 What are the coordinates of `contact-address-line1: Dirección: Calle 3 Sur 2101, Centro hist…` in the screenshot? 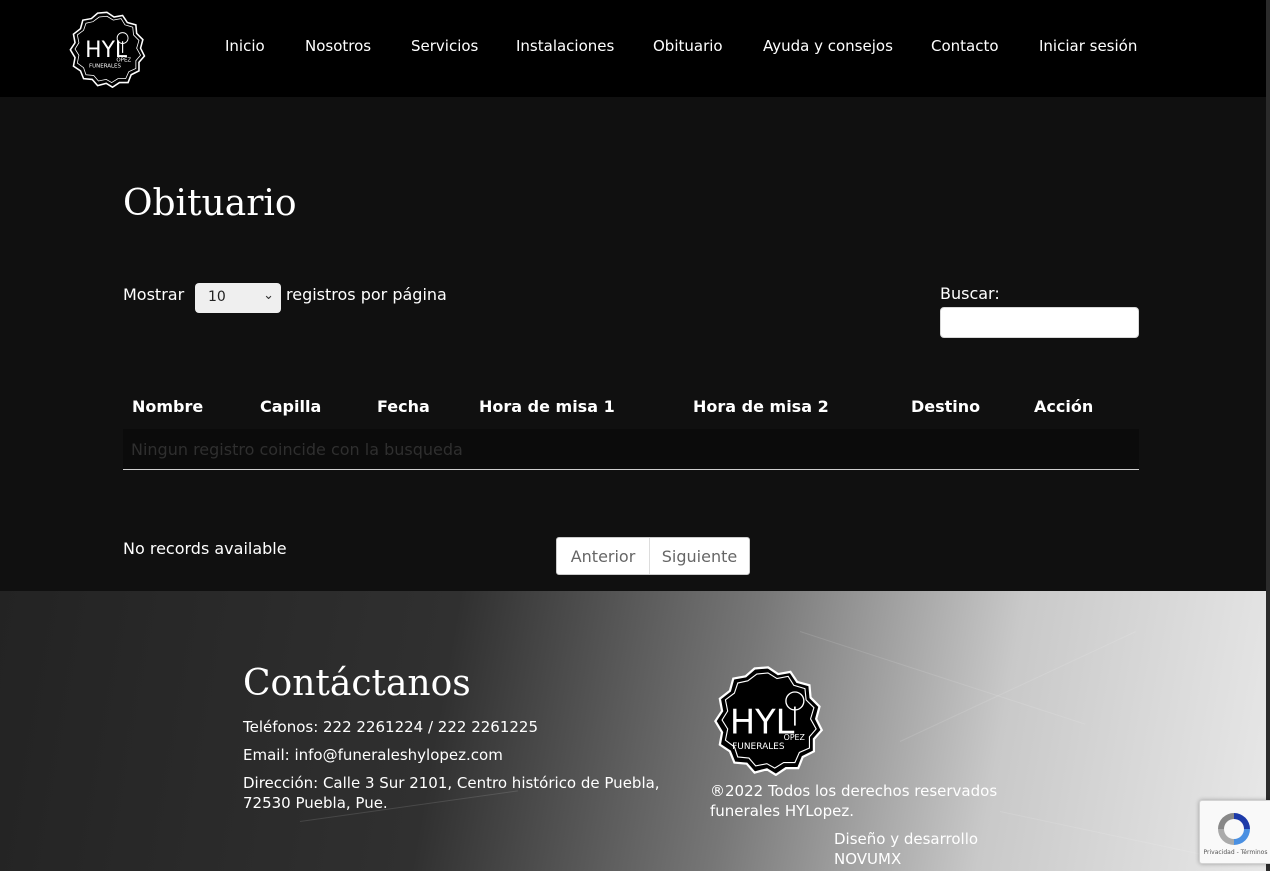 It's located at (451, 783).